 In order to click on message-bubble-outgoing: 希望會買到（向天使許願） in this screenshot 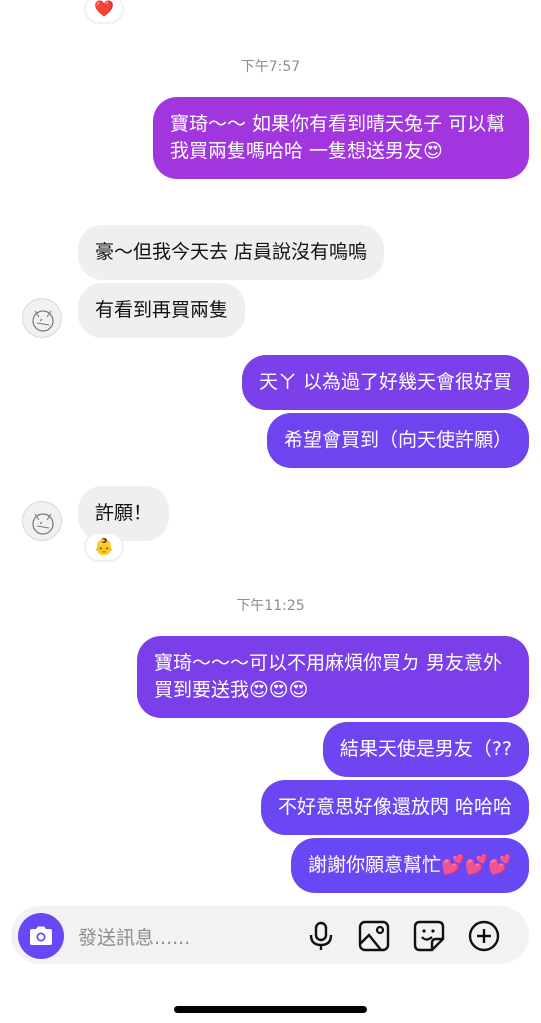, I will do `click(397, 440)`.